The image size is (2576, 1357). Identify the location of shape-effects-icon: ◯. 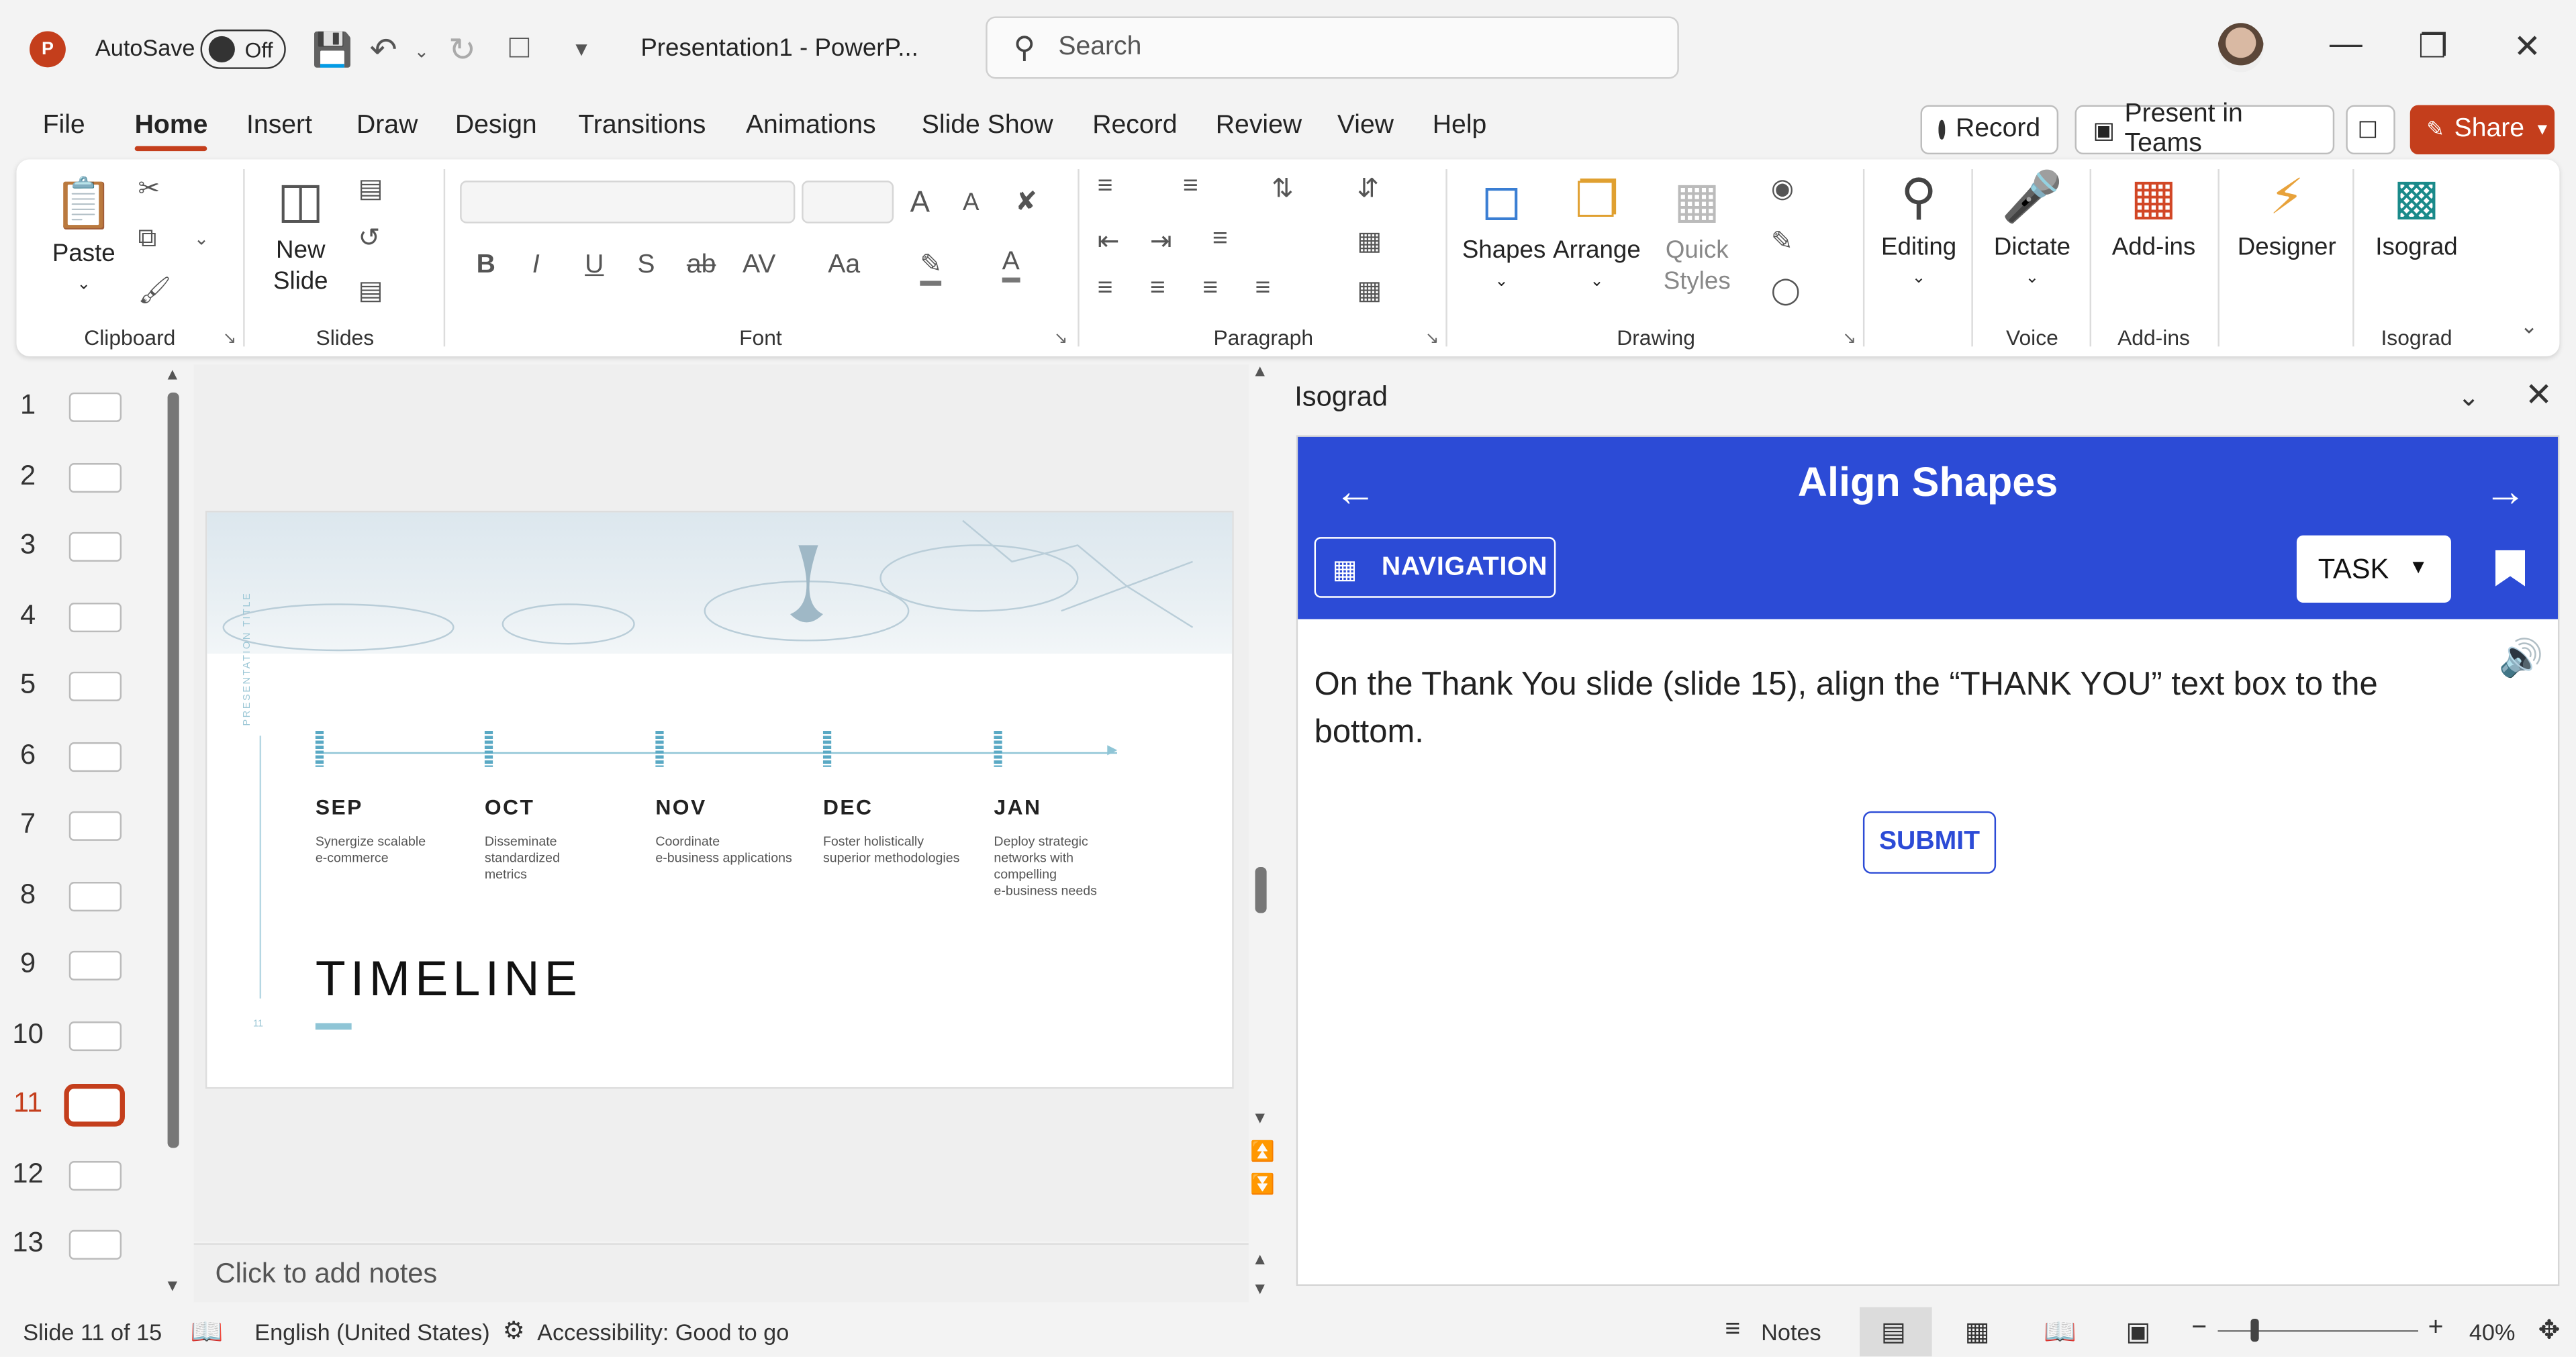
(1786, 290).